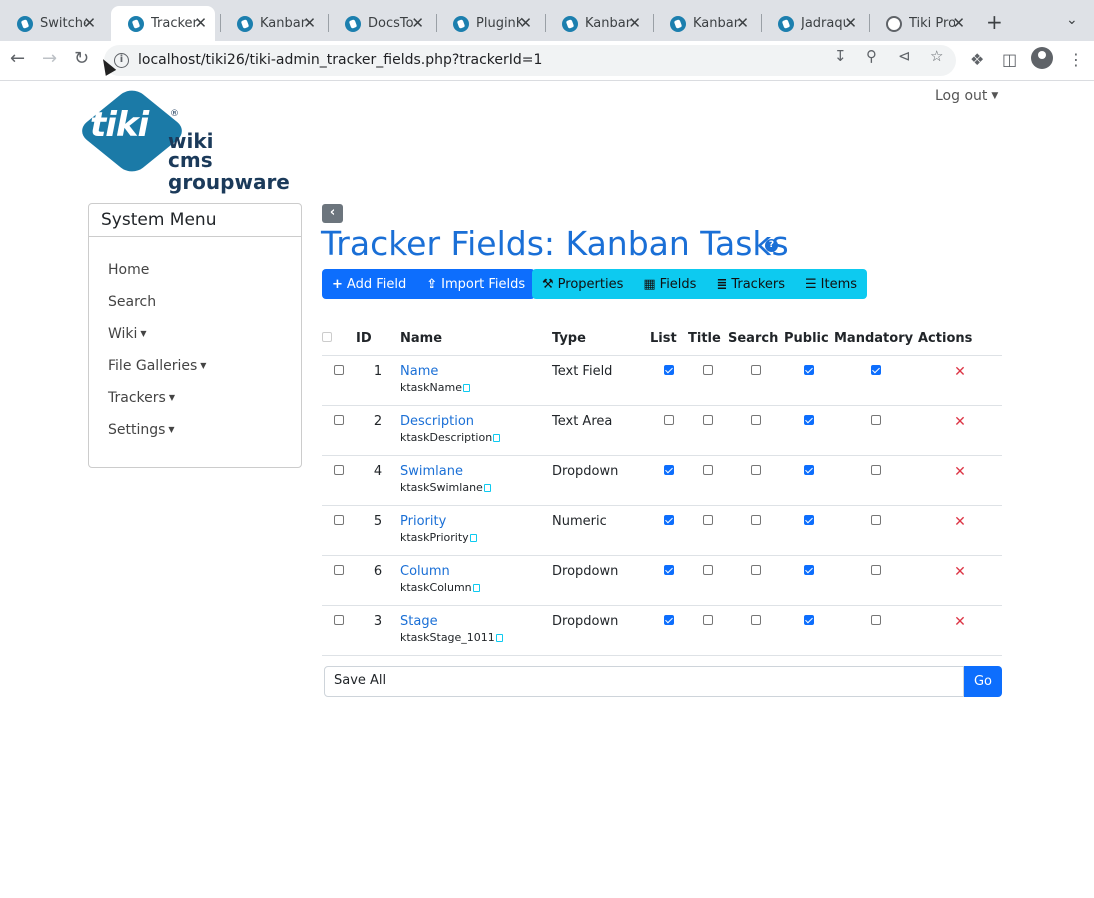 This screenshot has width=1094, height=898. Describe the element at coordinates (132, 302) in the screenshot. I see `sidebar-item-search: Search` at that location.